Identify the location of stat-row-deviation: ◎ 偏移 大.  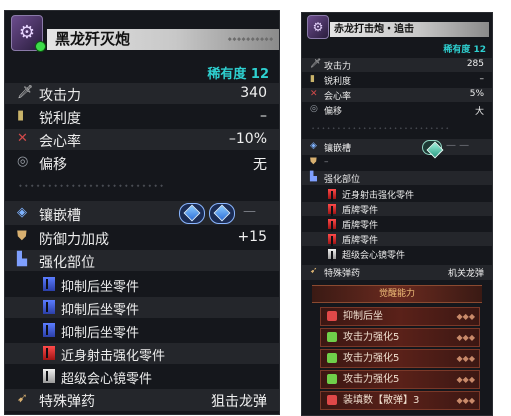
(397, 110).